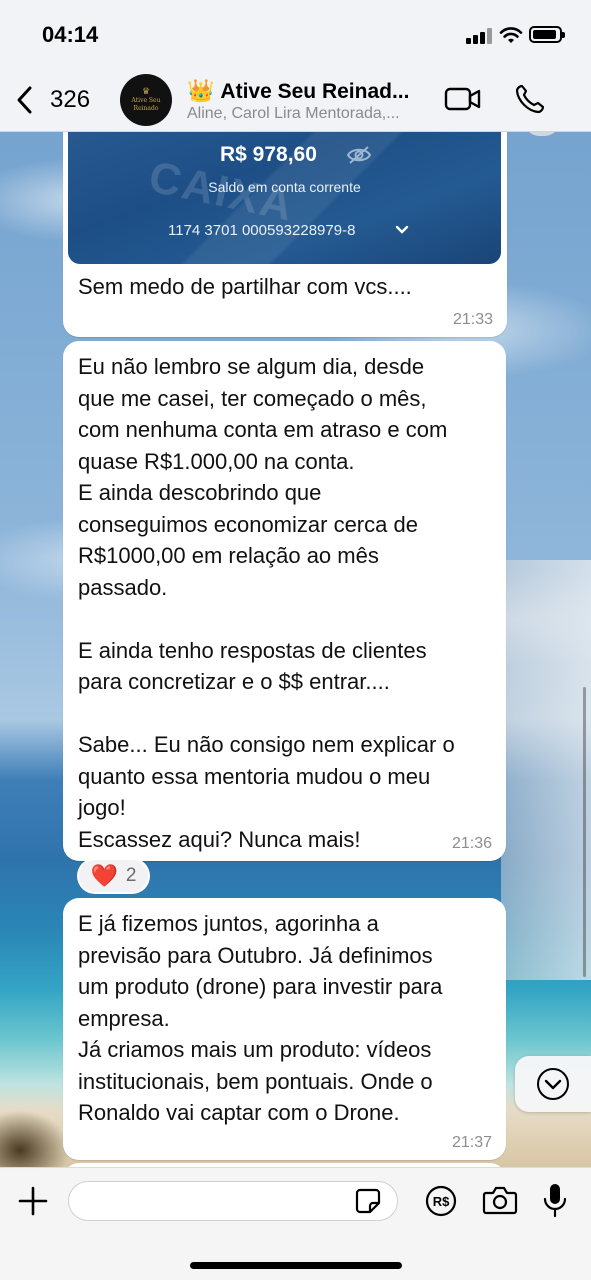 The width and height of the screenshot is (591, 1280). Describe the element at coordinates (584, 832) in the screenshot. I see `scrollbar` at that location.